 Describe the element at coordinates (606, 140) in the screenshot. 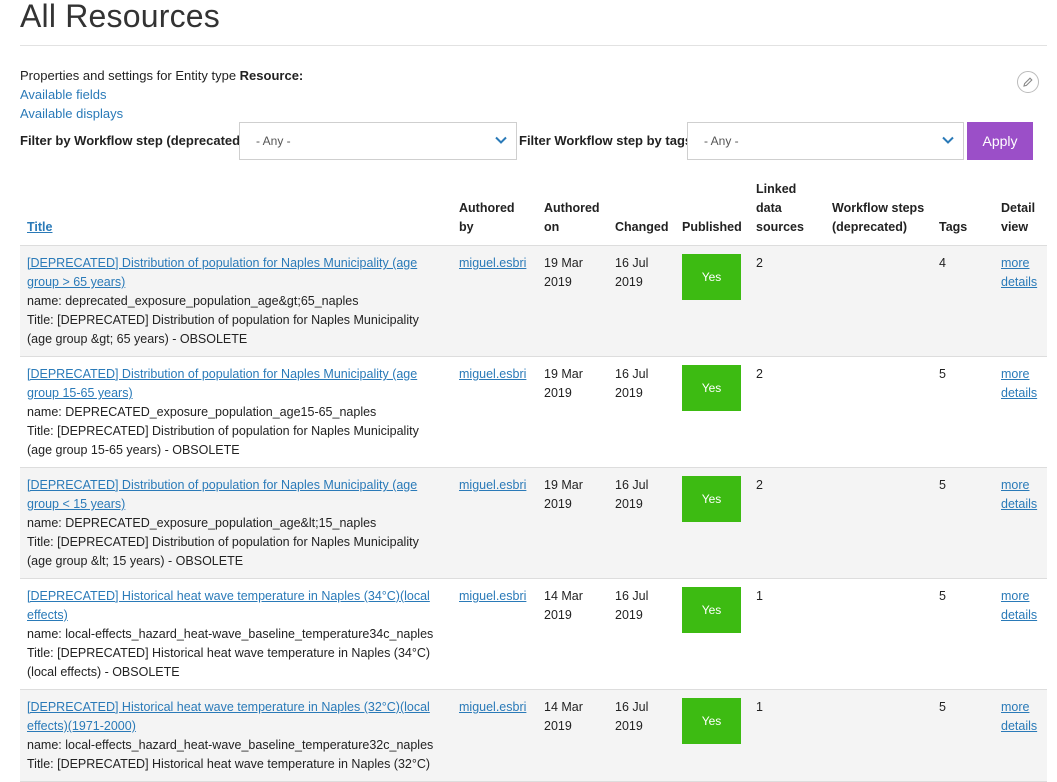

I see `tags-filter-label: Filter Workflow step by tags` at that location.